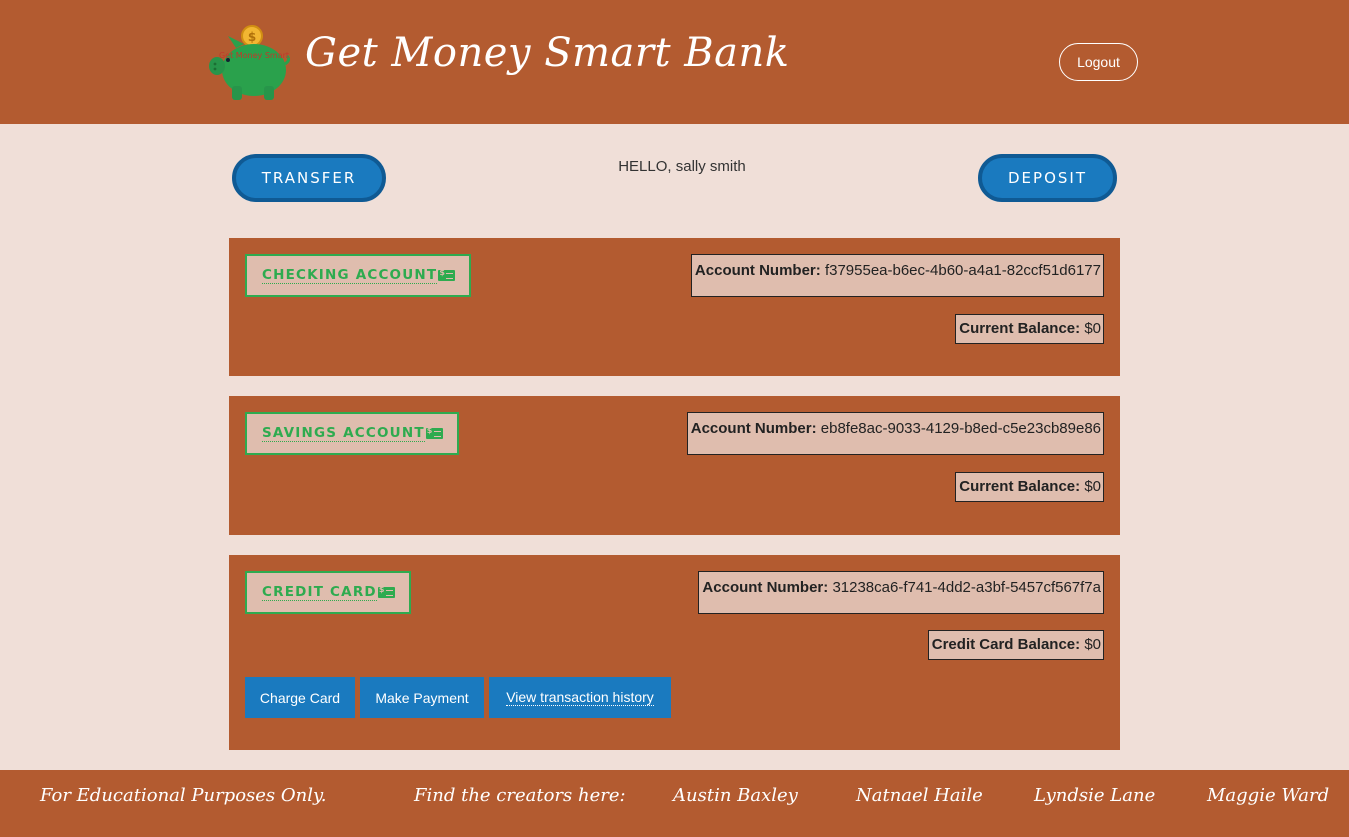  I want to click on piggy-bank-logo: $ Get Money Smart, so click(249, 62).